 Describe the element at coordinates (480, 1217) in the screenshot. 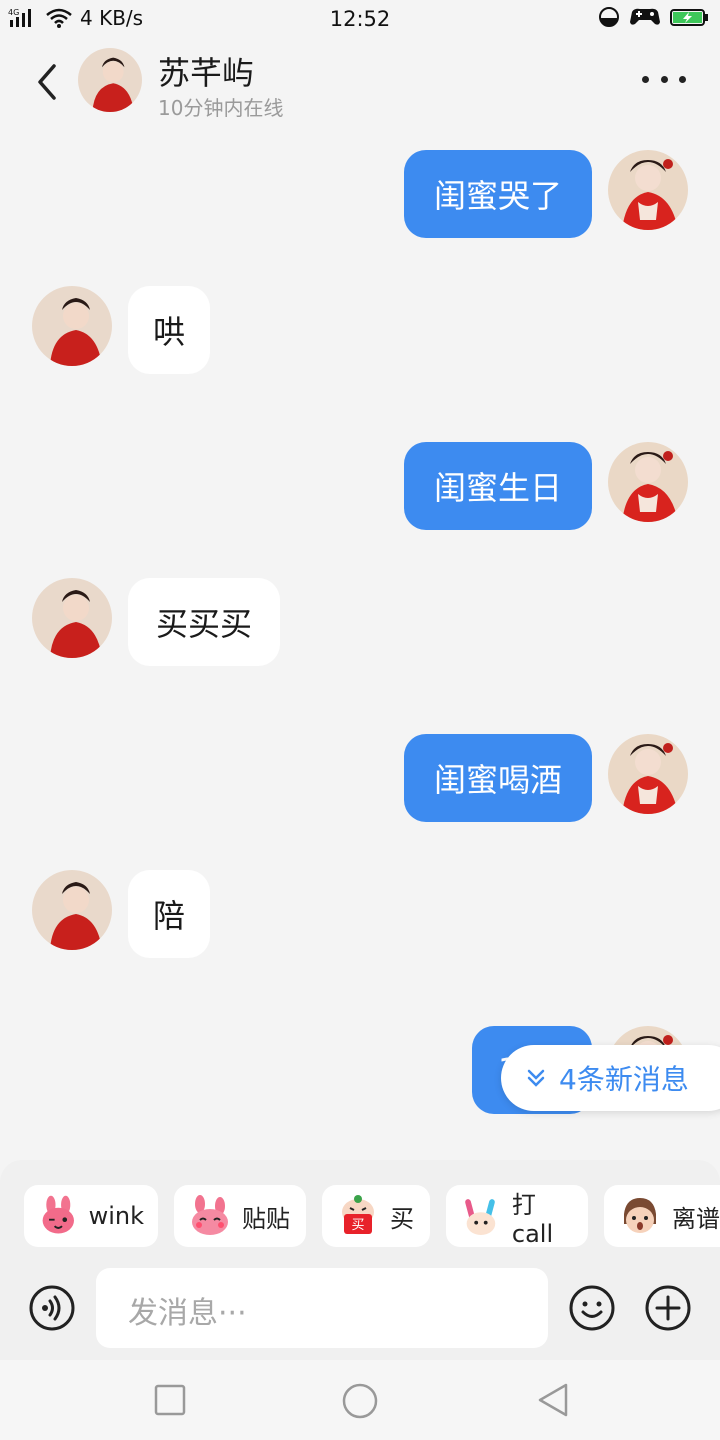

I see `glowstick-icon` at that location.